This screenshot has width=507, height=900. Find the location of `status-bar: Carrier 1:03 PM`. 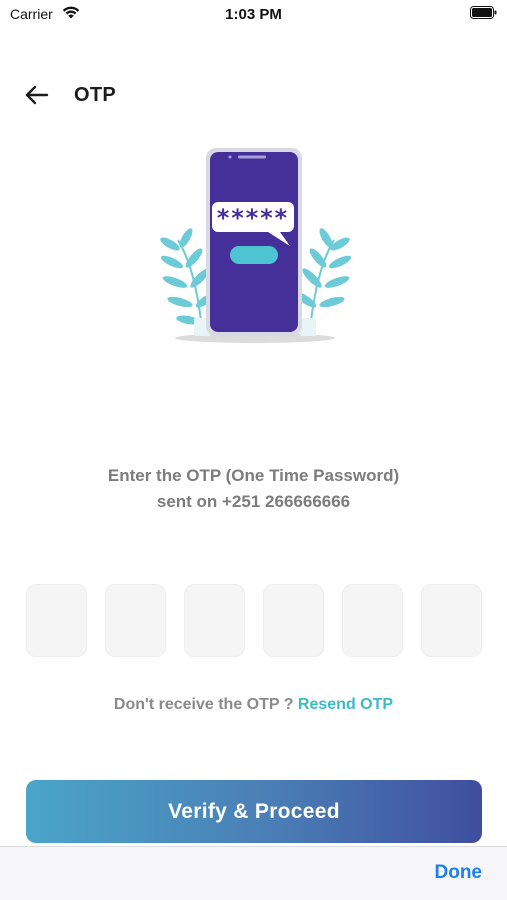

status-bar: Carrier 1:03 PM is located at coordinates (253, 15).